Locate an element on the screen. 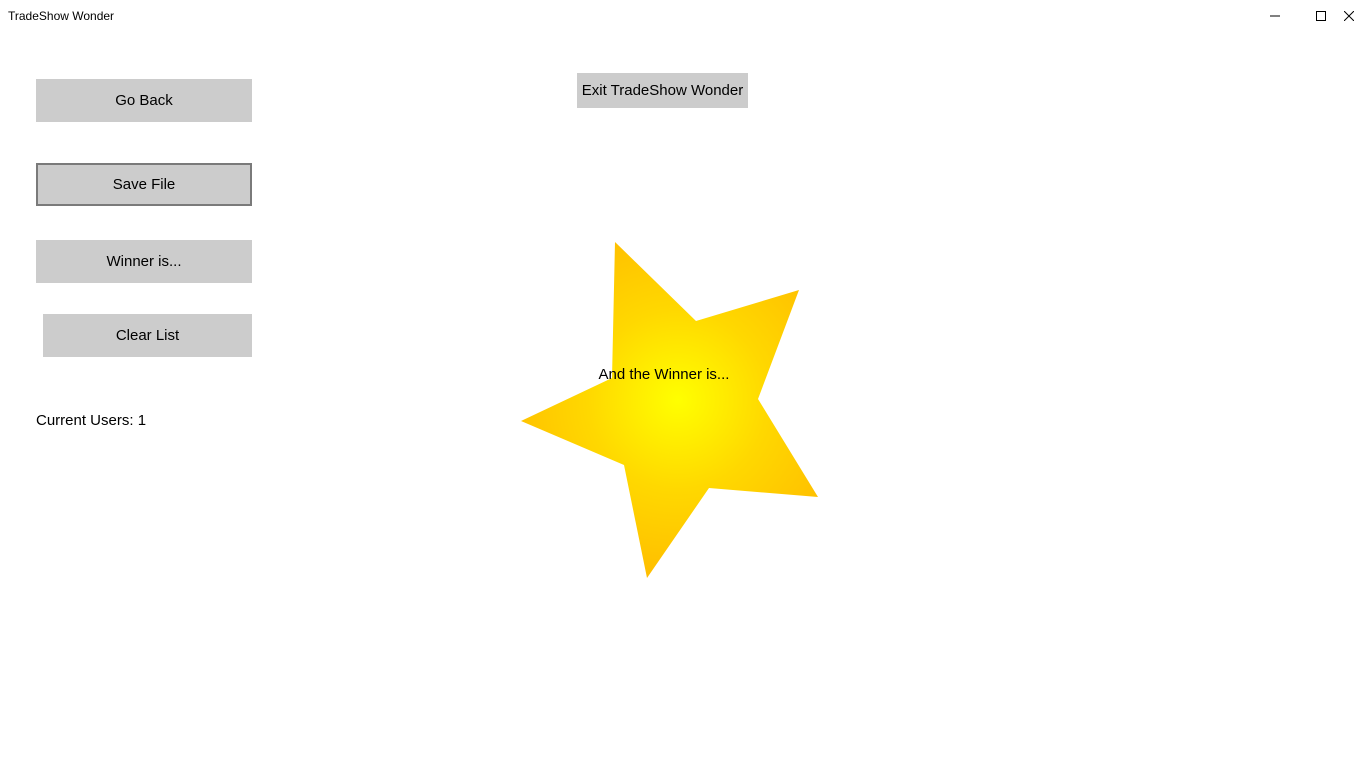 Image resolution: width=1366 pixels, height=768 pixels. exit-app-button: Exit TradeShow Wonder is located at coordinates (662, 90).